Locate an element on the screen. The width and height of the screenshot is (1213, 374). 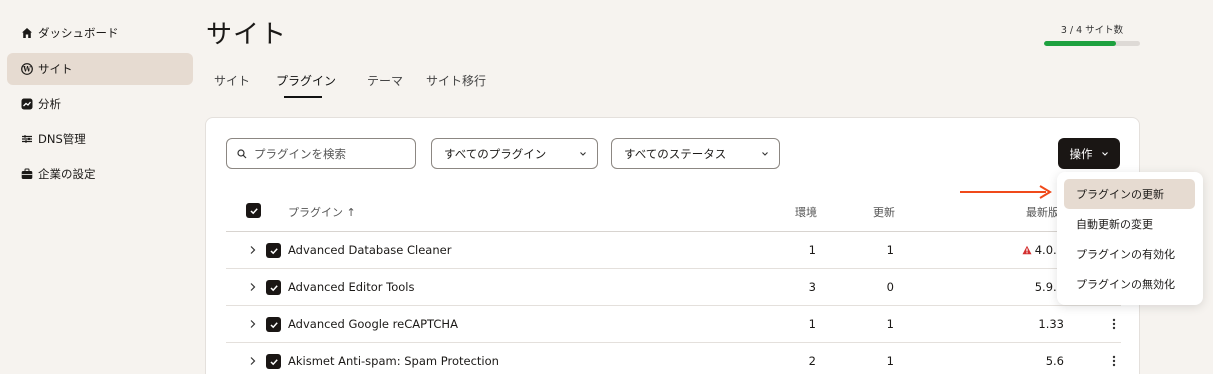
sidebar-item-label: 分析 is located at coordinates (49, 104).